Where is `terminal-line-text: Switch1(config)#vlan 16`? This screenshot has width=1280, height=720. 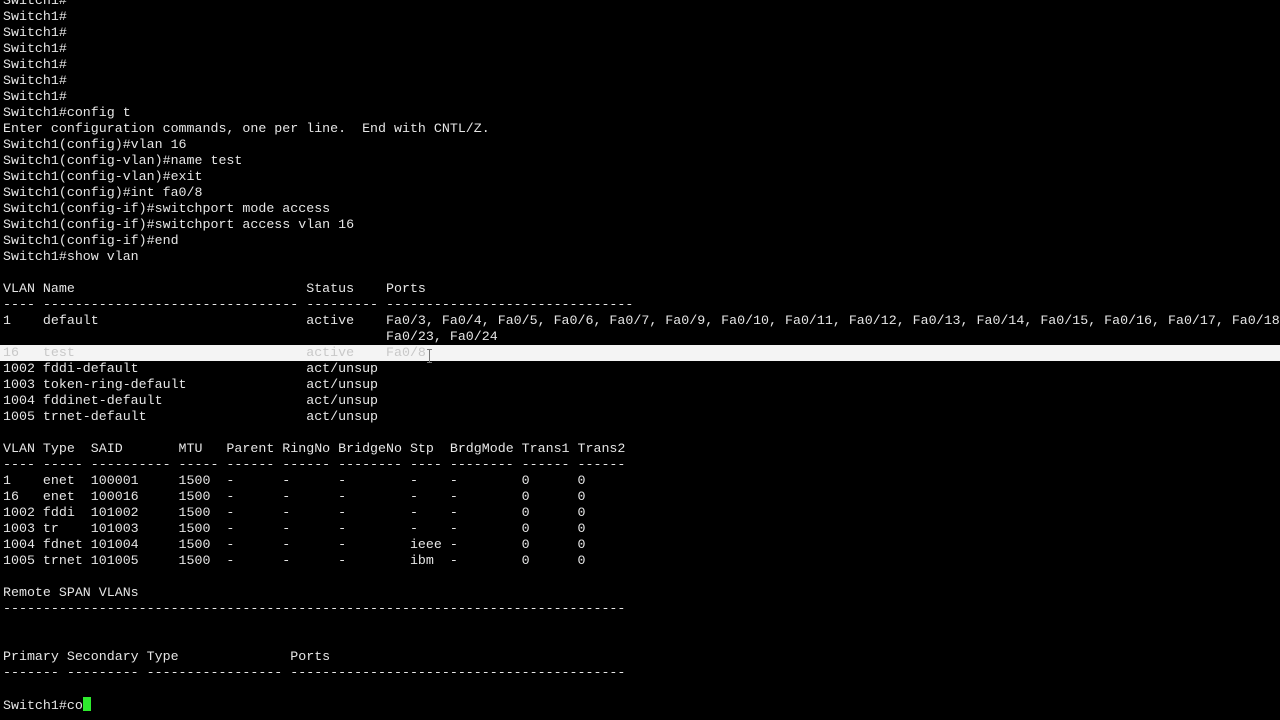 terminal-line-text: Switch1(config)#vlan 16 is located at coordinates (95, 144).